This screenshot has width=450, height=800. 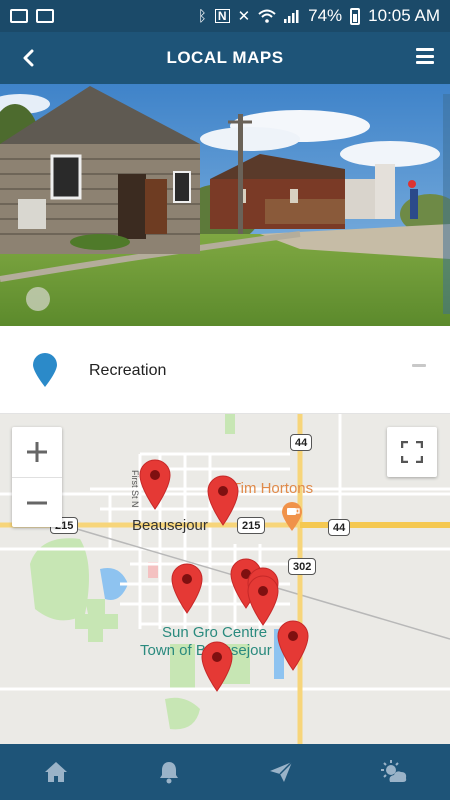 I want to click on status-bar: ᛒ N ✕ 74% 10:05 AM, so click(x=225, y=16).